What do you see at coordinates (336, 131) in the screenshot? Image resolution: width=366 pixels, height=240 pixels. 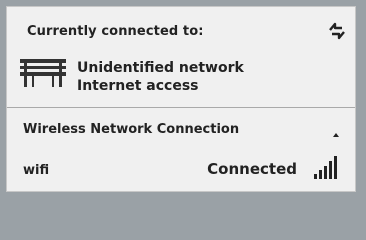 I see `collapse-arrow-icon` at bounding box center [336, 131].